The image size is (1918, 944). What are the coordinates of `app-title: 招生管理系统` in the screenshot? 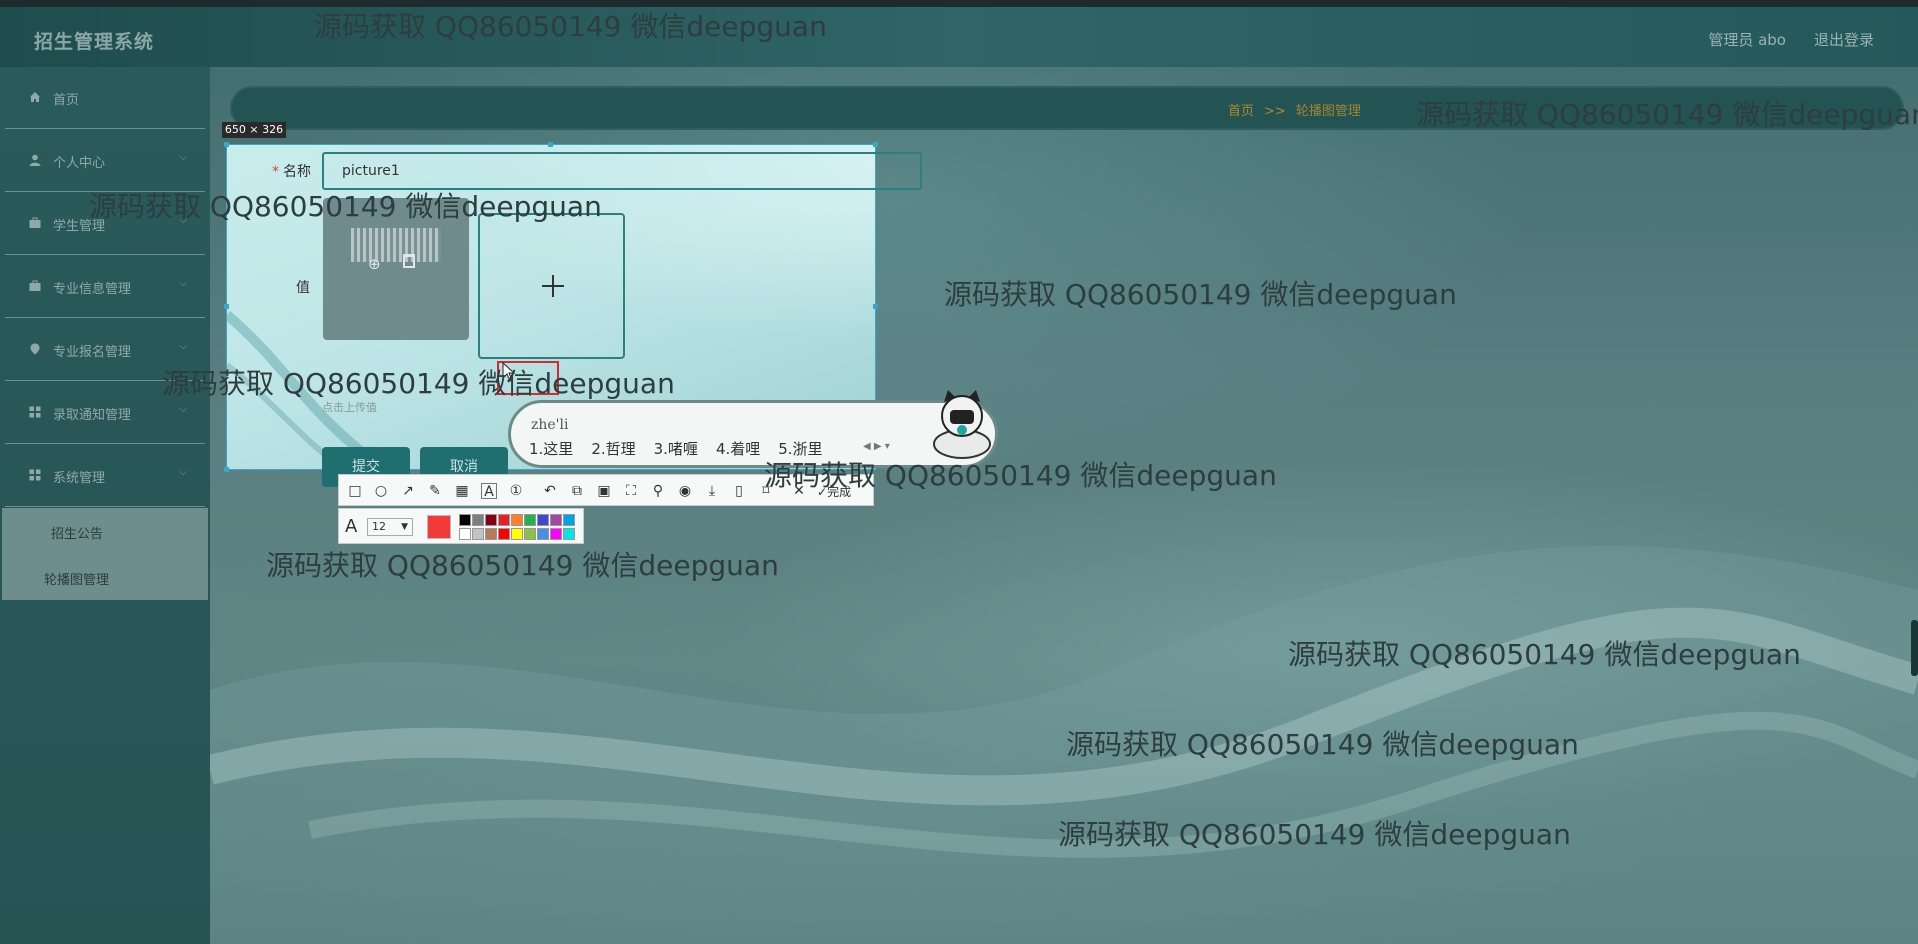 It's located at (94, 42).